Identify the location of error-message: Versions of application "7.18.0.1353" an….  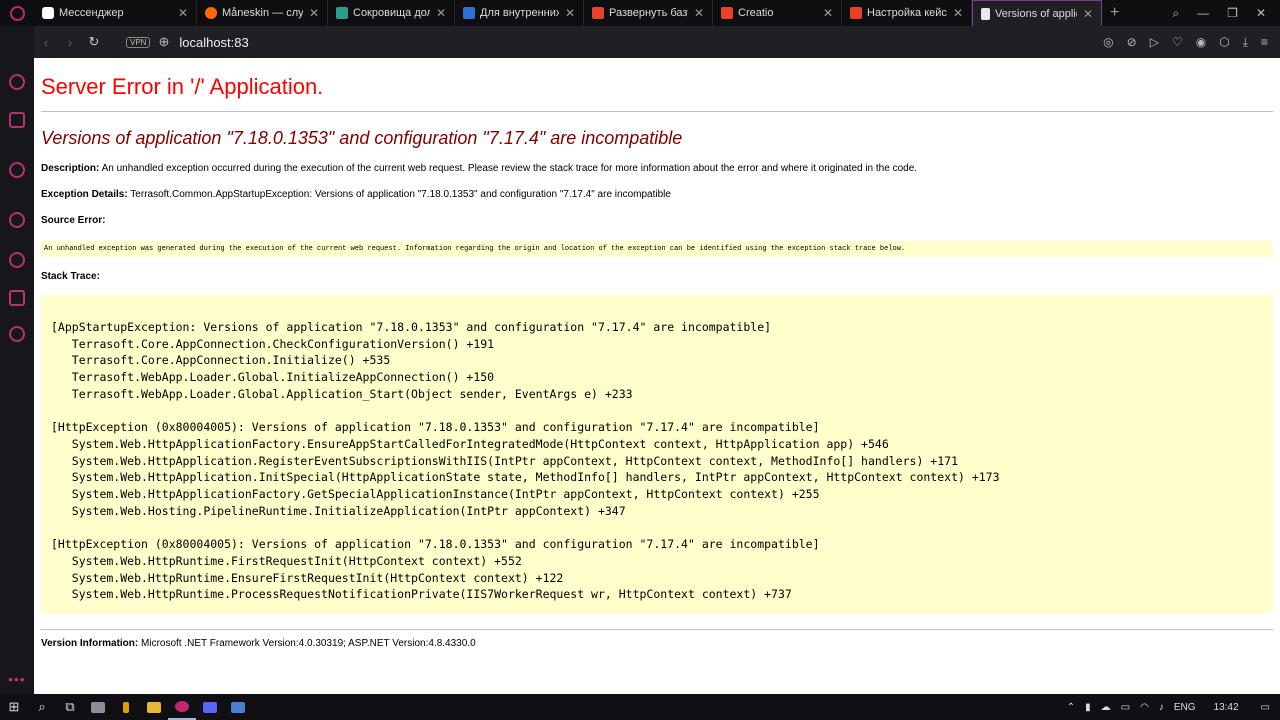
(362, 138).